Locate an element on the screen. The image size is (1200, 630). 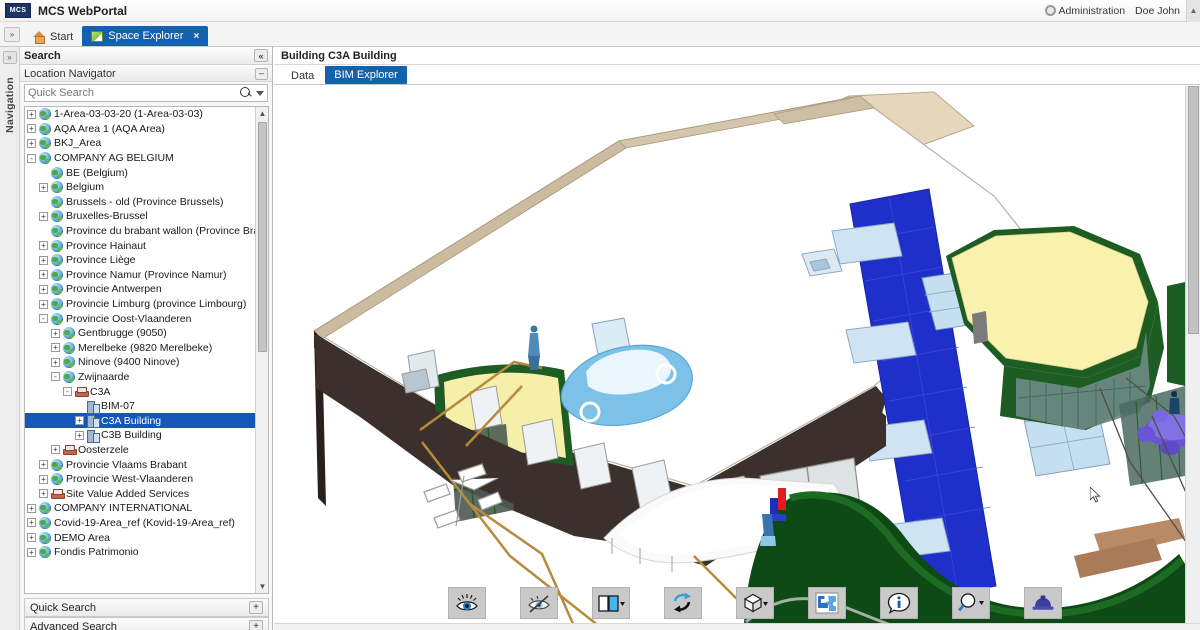
quick-search-input is located at coordinates (134, 93).